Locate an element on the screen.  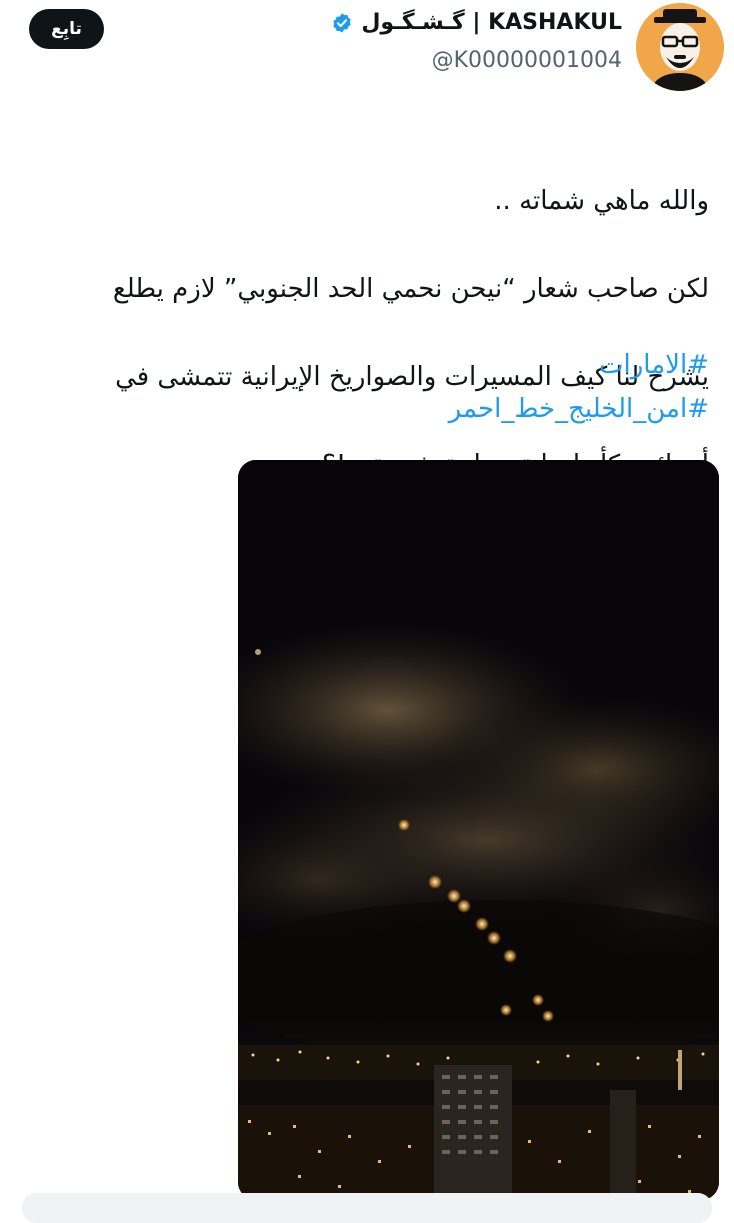
author-name-row: گـشـگـول | KASHAKUL is located at coordinates (476, 22).